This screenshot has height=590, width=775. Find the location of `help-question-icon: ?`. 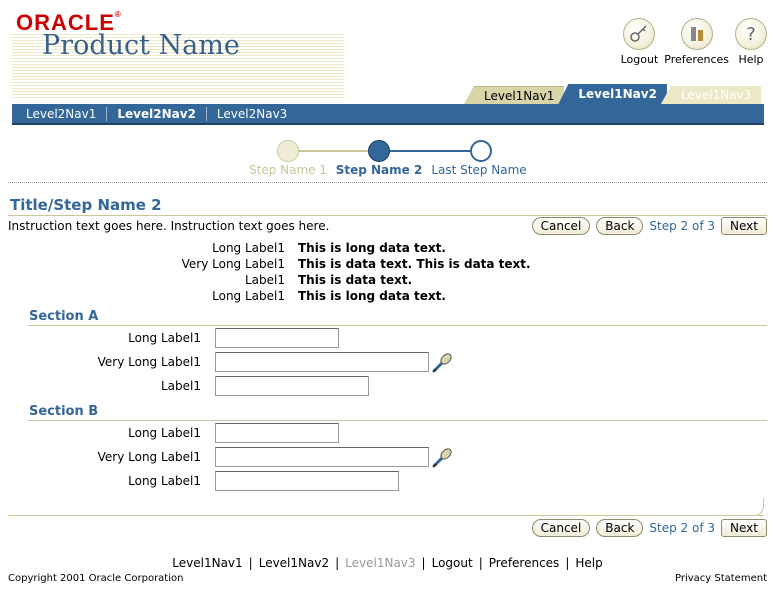

help-question-icon: ? is located at coordinates (751, 34).